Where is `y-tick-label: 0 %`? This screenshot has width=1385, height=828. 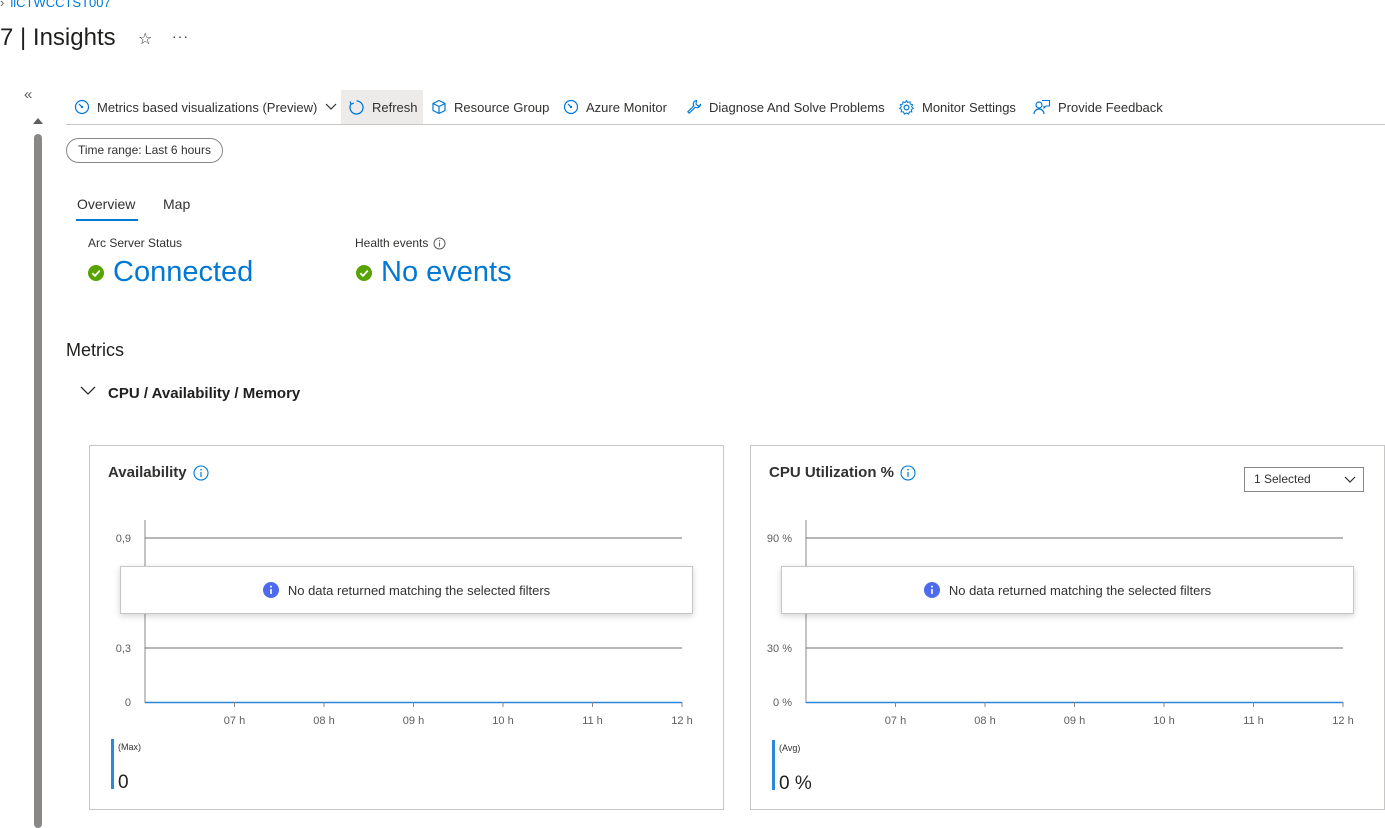
y-tick-label: 0 % is located at coordinates (782, 703).